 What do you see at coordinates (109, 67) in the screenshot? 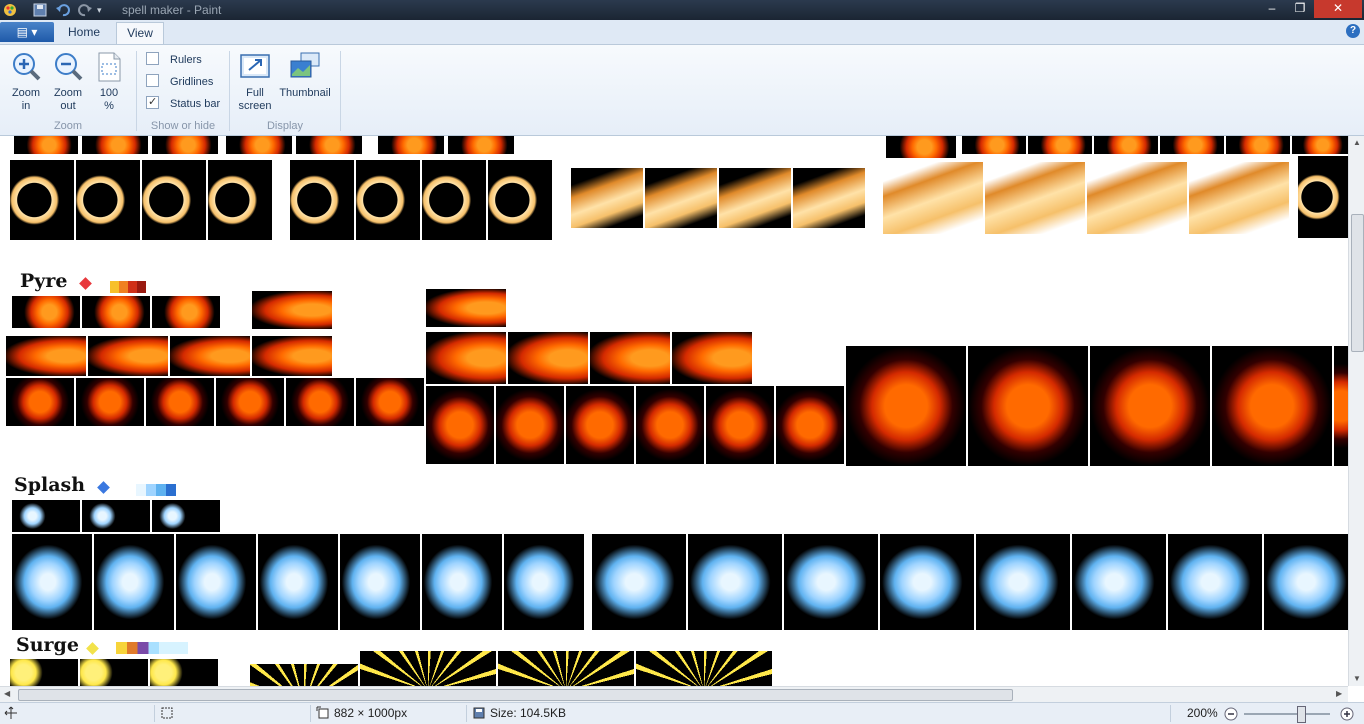
I see `page-100-icon` at bounding box center [109, 67].